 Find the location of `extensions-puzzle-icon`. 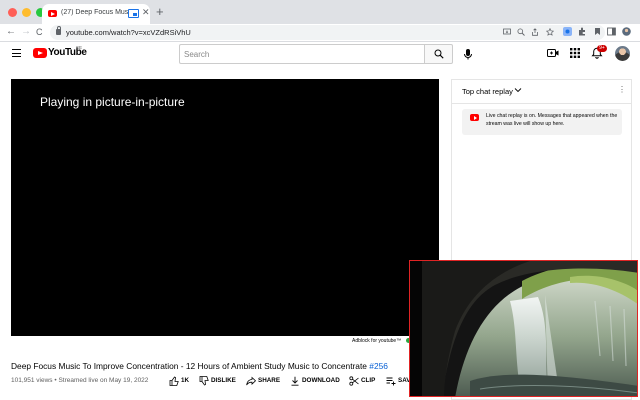

extensions-puzzle-icon is located at coordinates (582, 31).